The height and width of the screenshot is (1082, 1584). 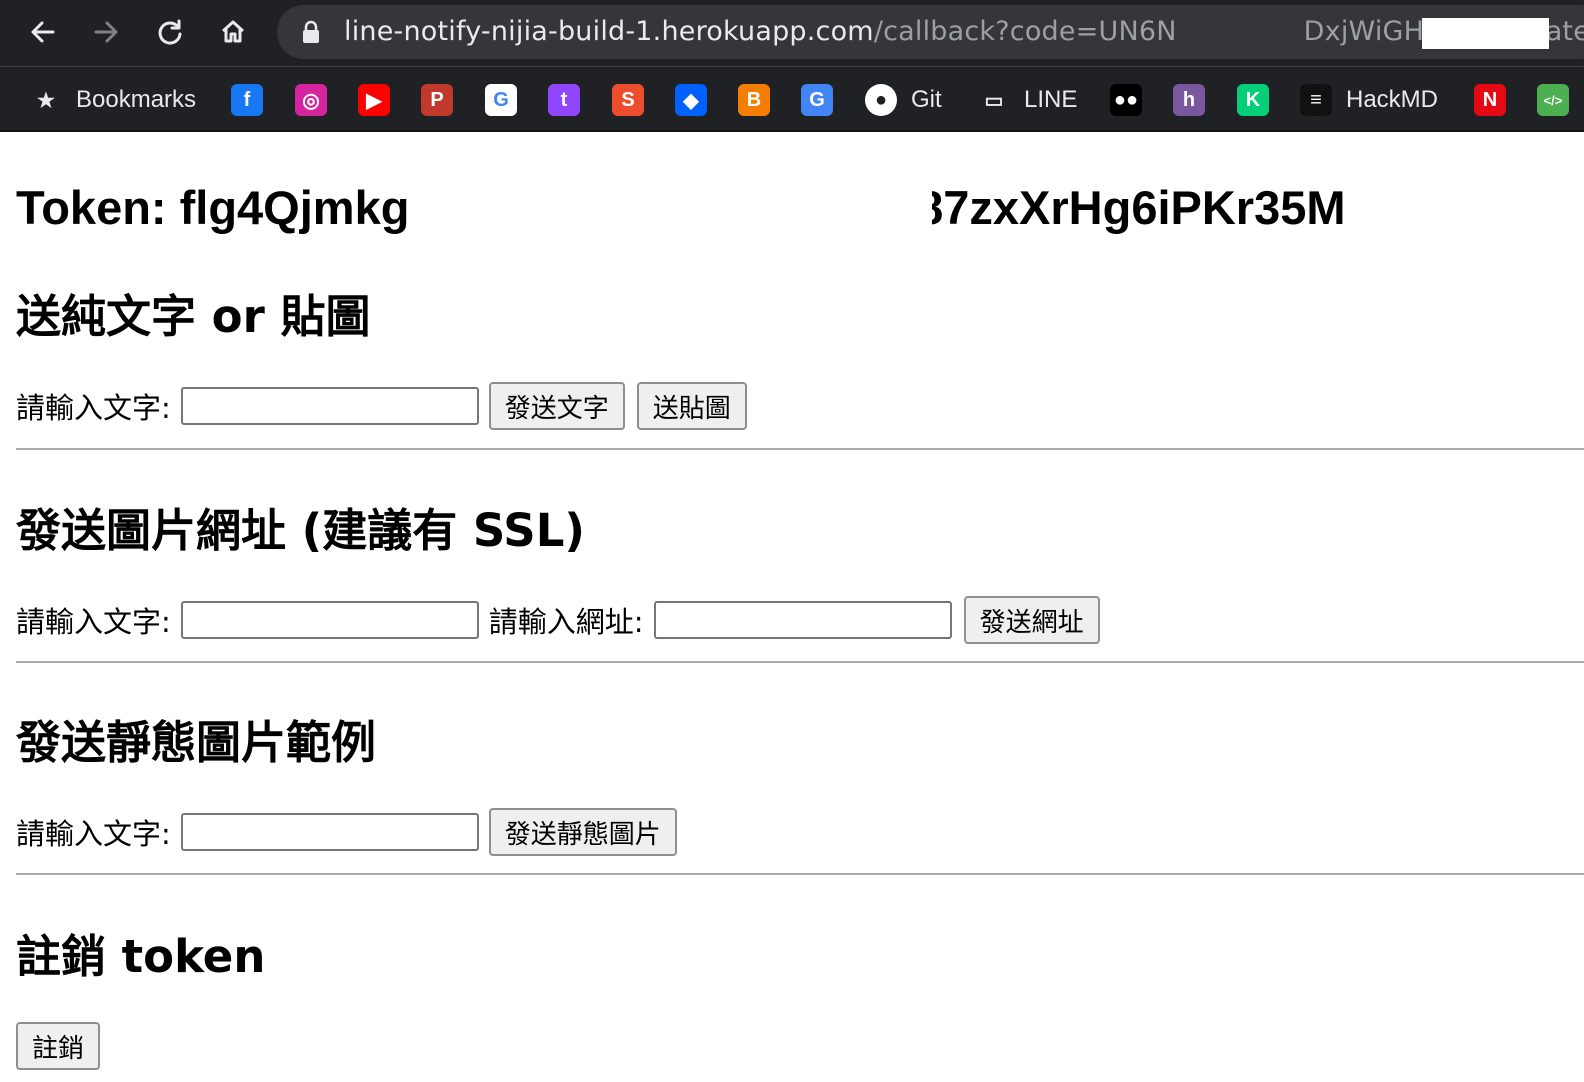 I want to click on dropbox-icon: ◆, so click(x=691, y=100).